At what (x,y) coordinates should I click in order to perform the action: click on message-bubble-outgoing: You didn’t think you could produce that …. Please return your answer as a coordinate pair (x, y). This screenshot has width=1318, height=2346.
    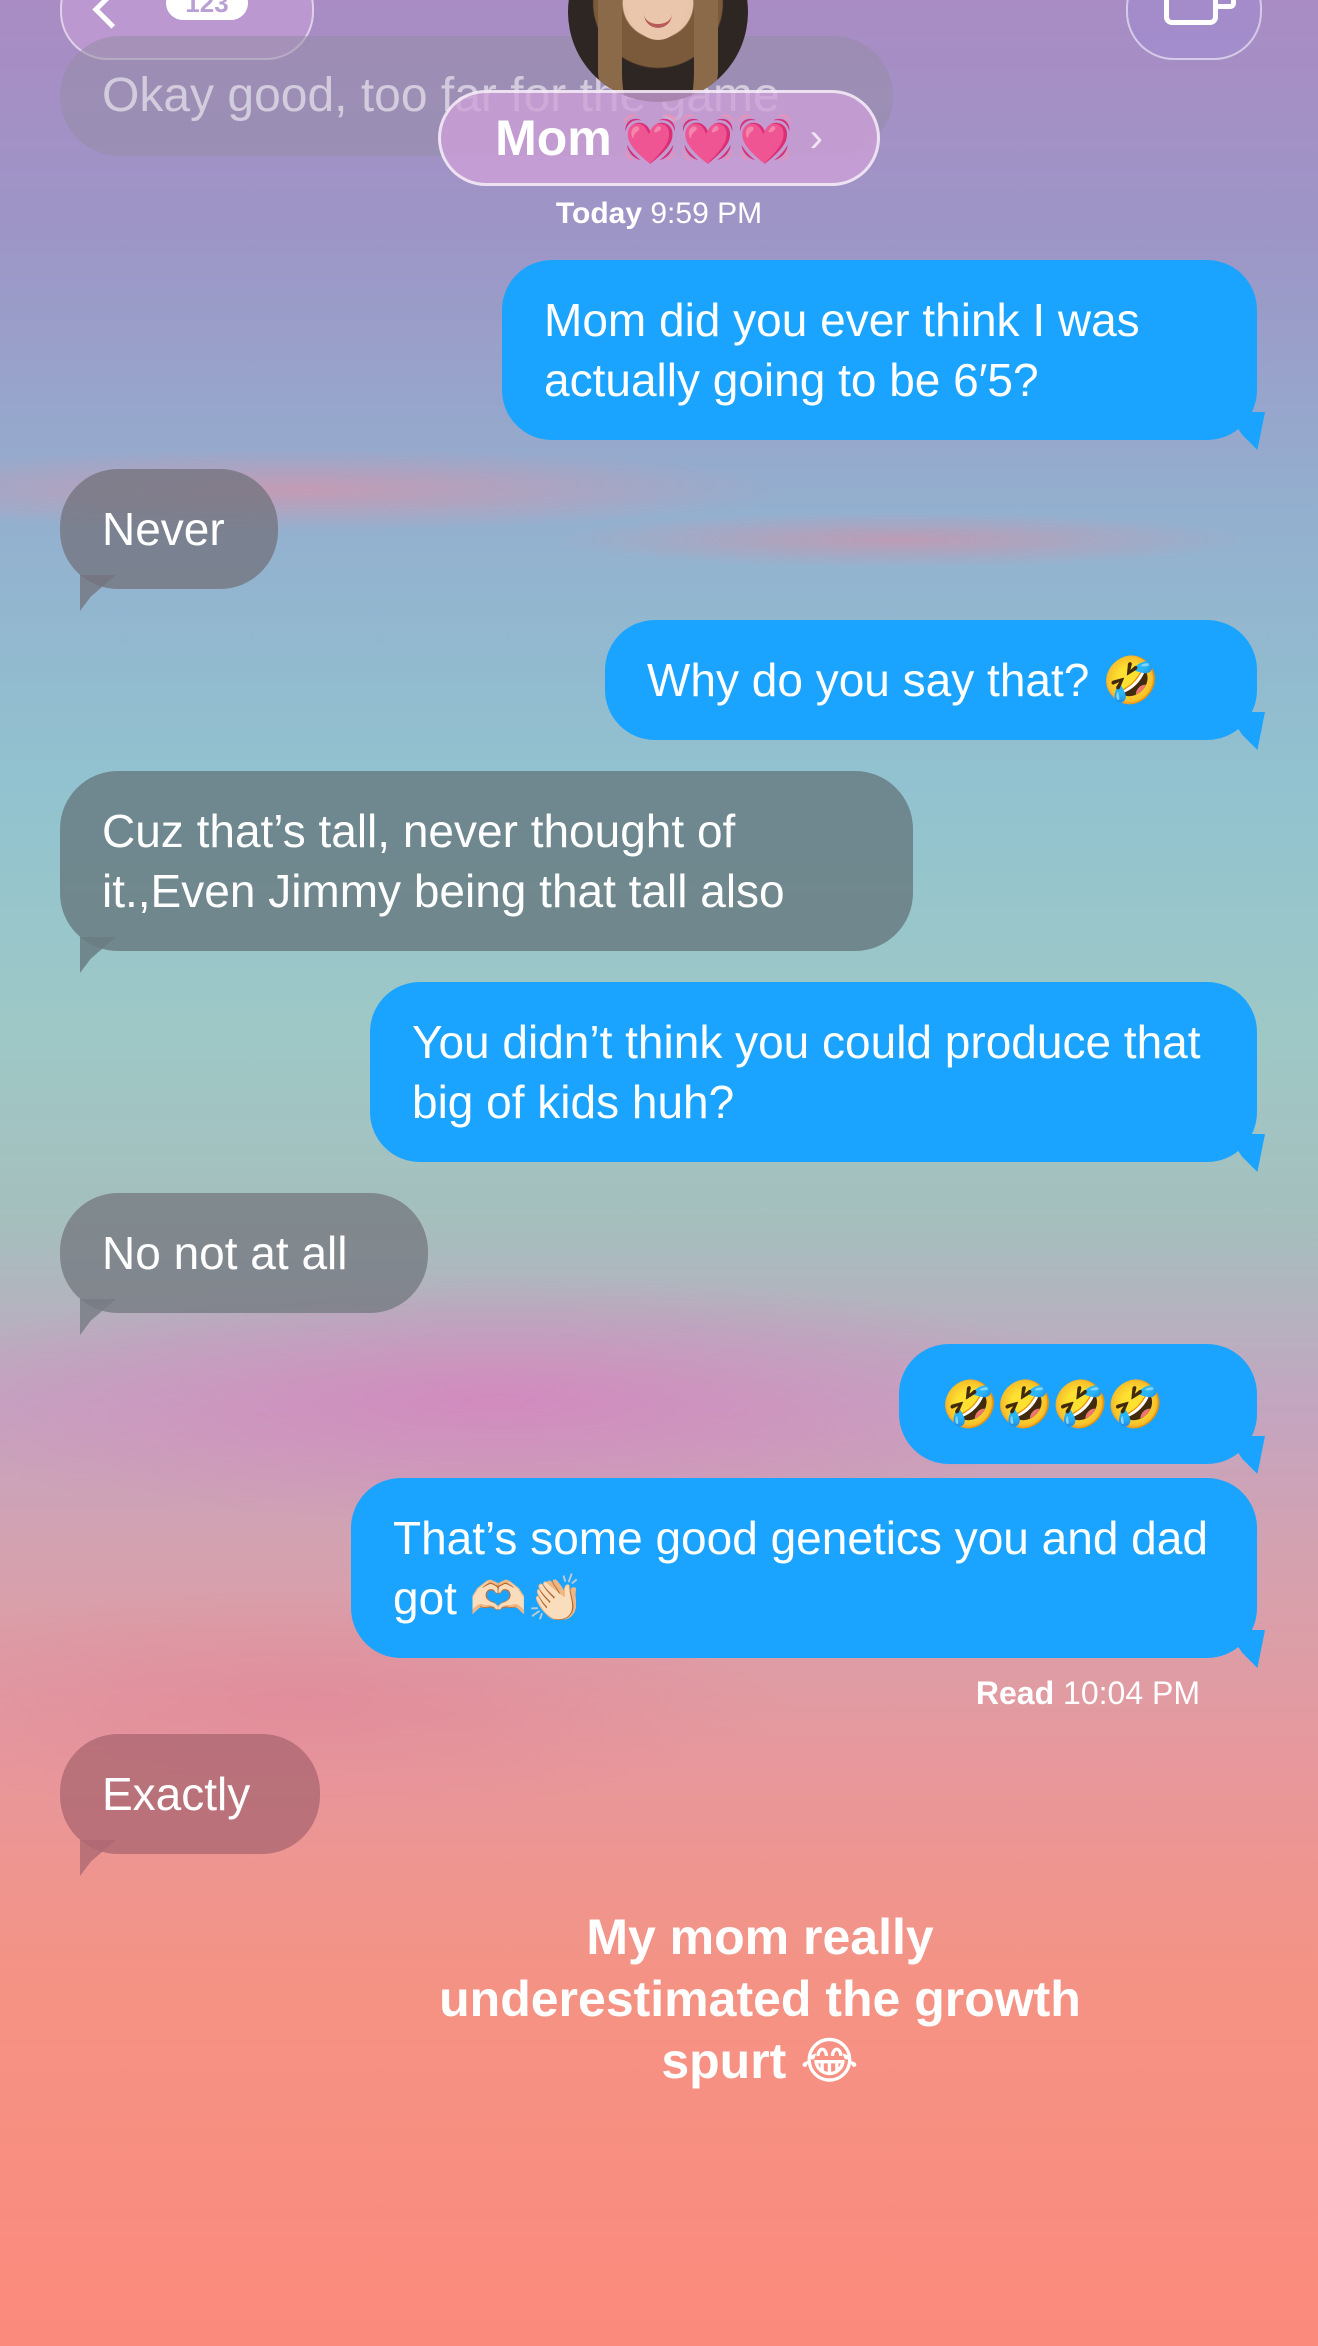
    Looking at the image, I should click on (813, 1072).